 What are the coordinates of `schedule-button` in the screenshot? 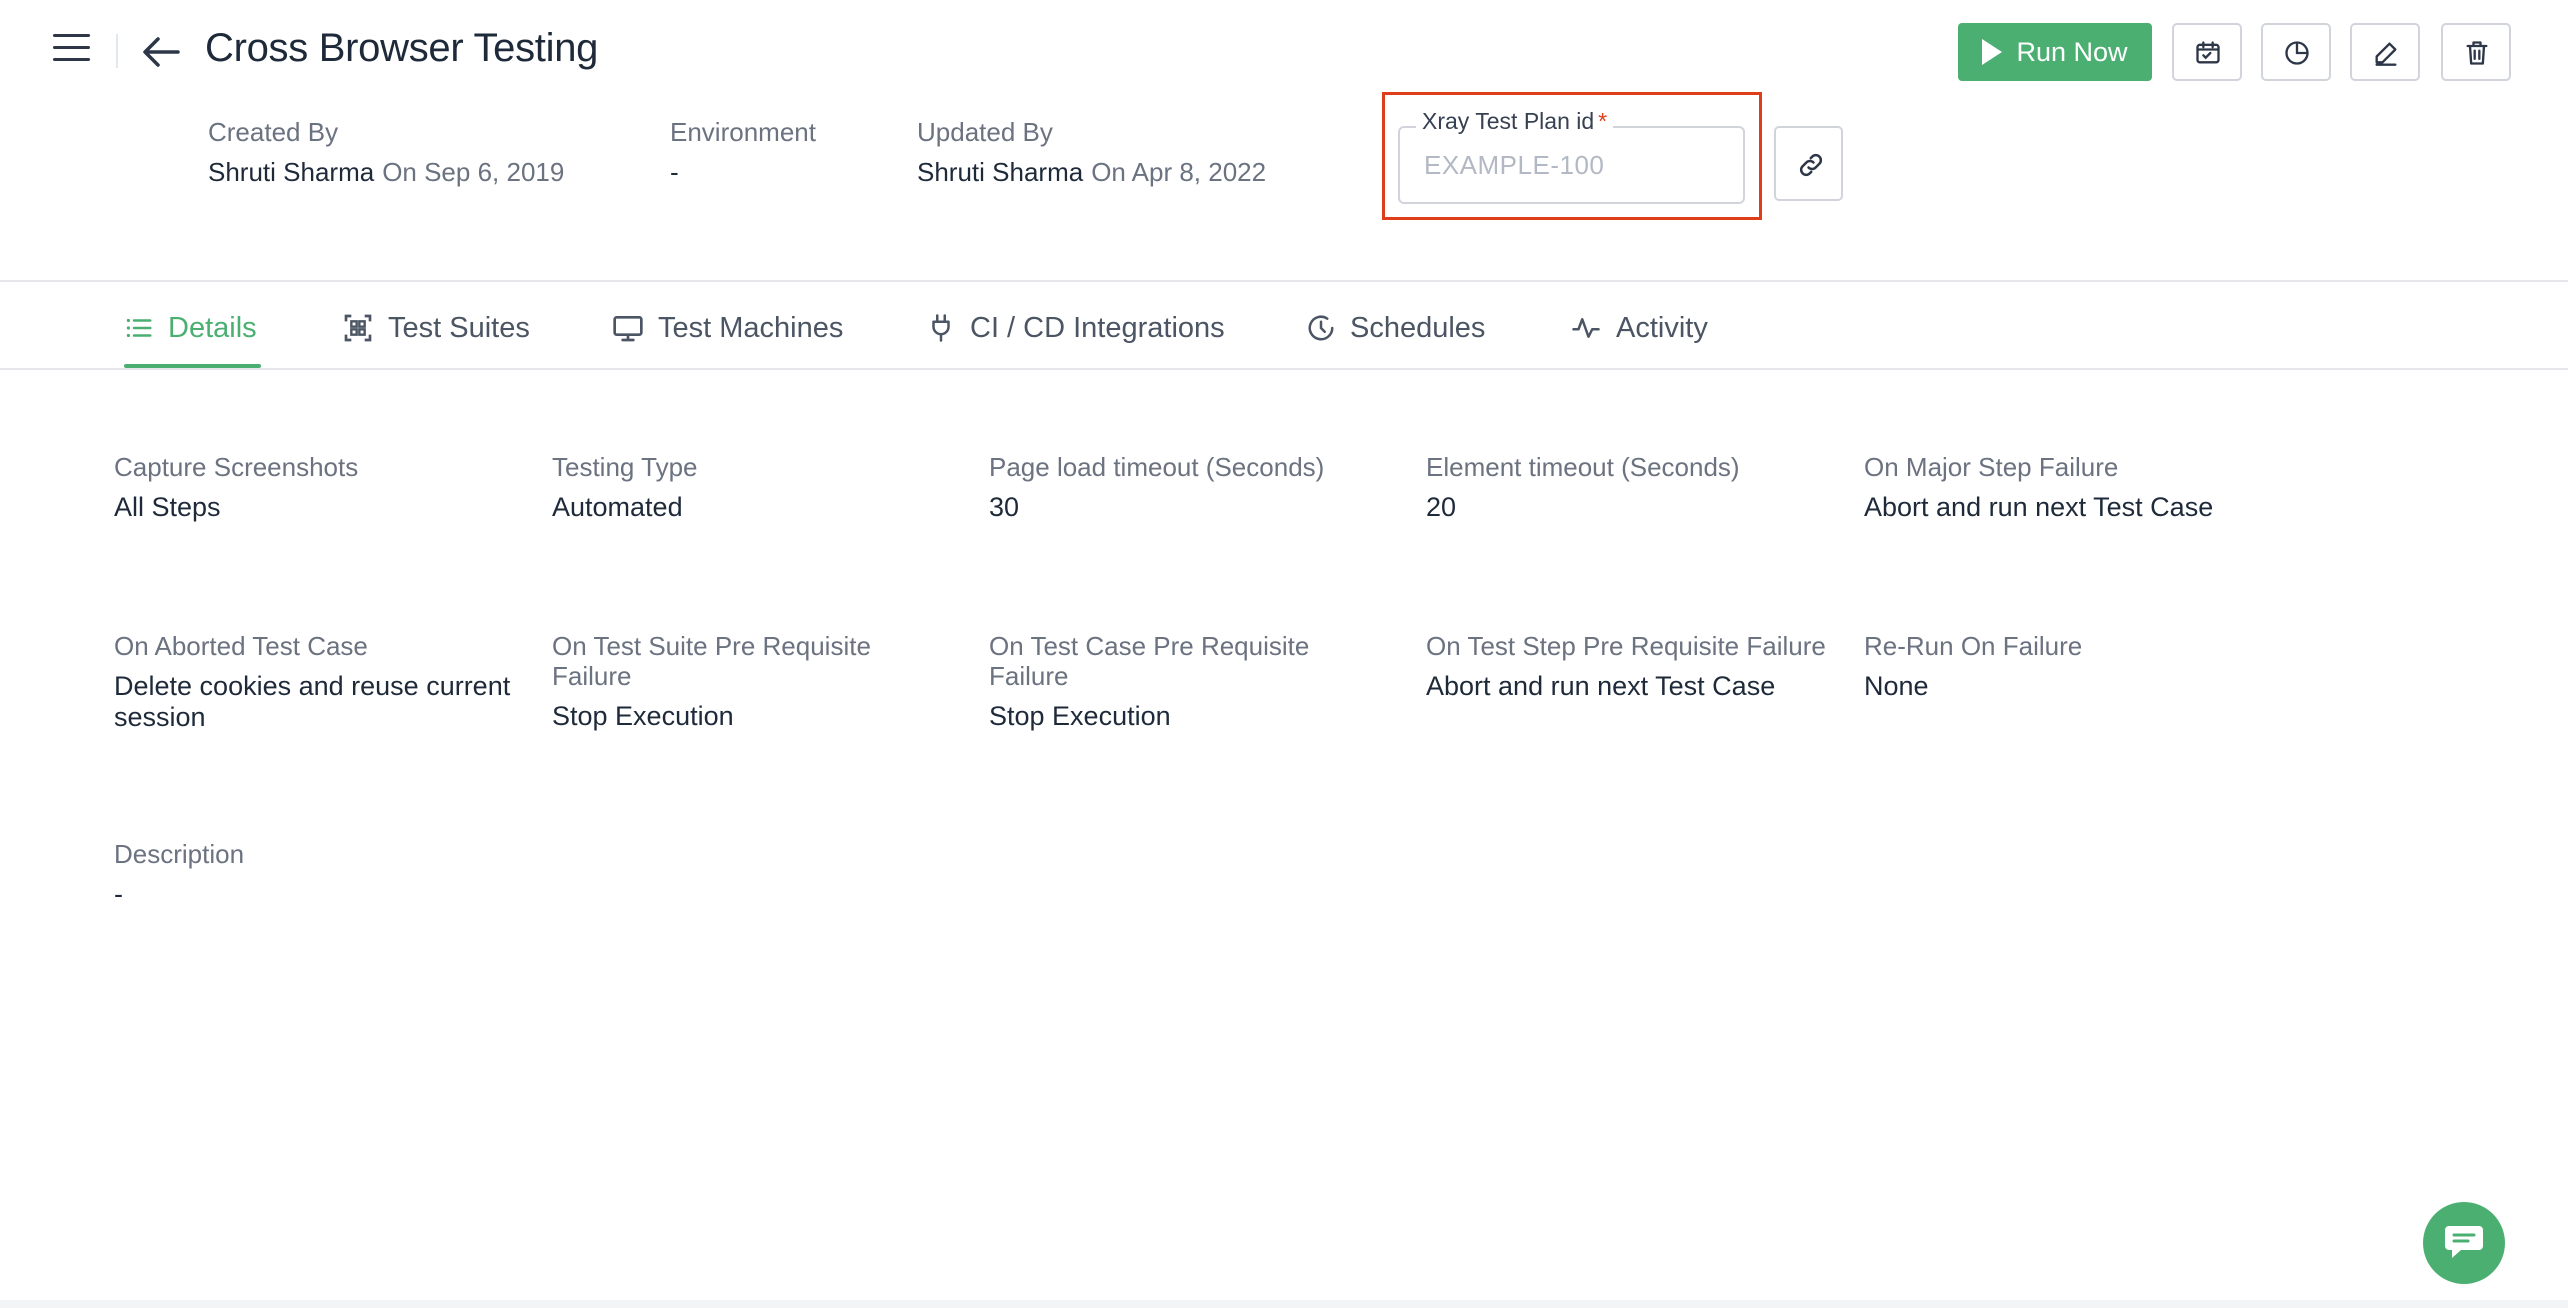 It's located at (2207, 52).